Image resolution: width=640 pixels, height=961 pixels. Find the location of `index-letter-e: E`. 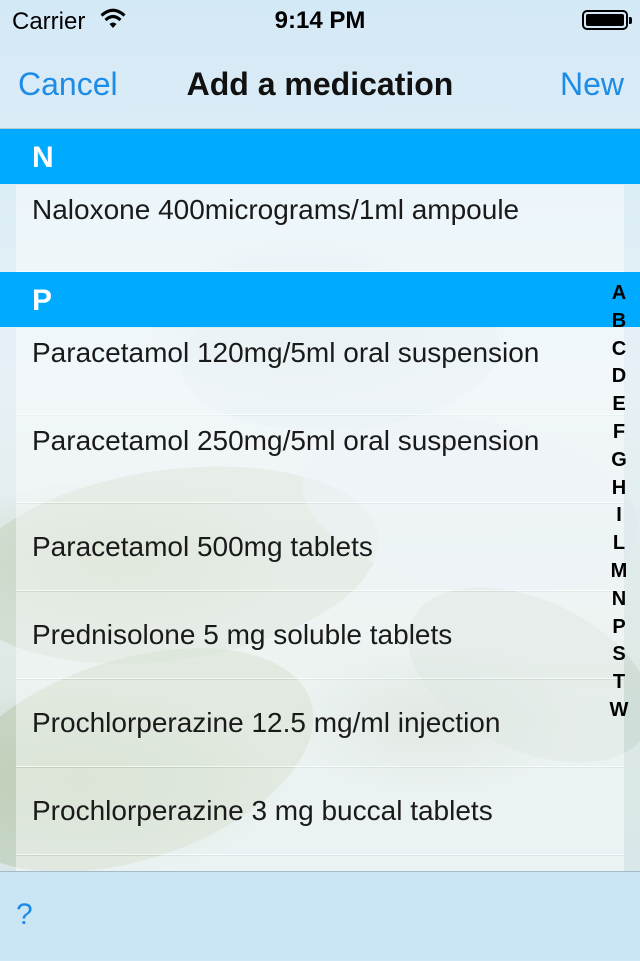

index-letter-e: E is located at coordinates (619, 405).